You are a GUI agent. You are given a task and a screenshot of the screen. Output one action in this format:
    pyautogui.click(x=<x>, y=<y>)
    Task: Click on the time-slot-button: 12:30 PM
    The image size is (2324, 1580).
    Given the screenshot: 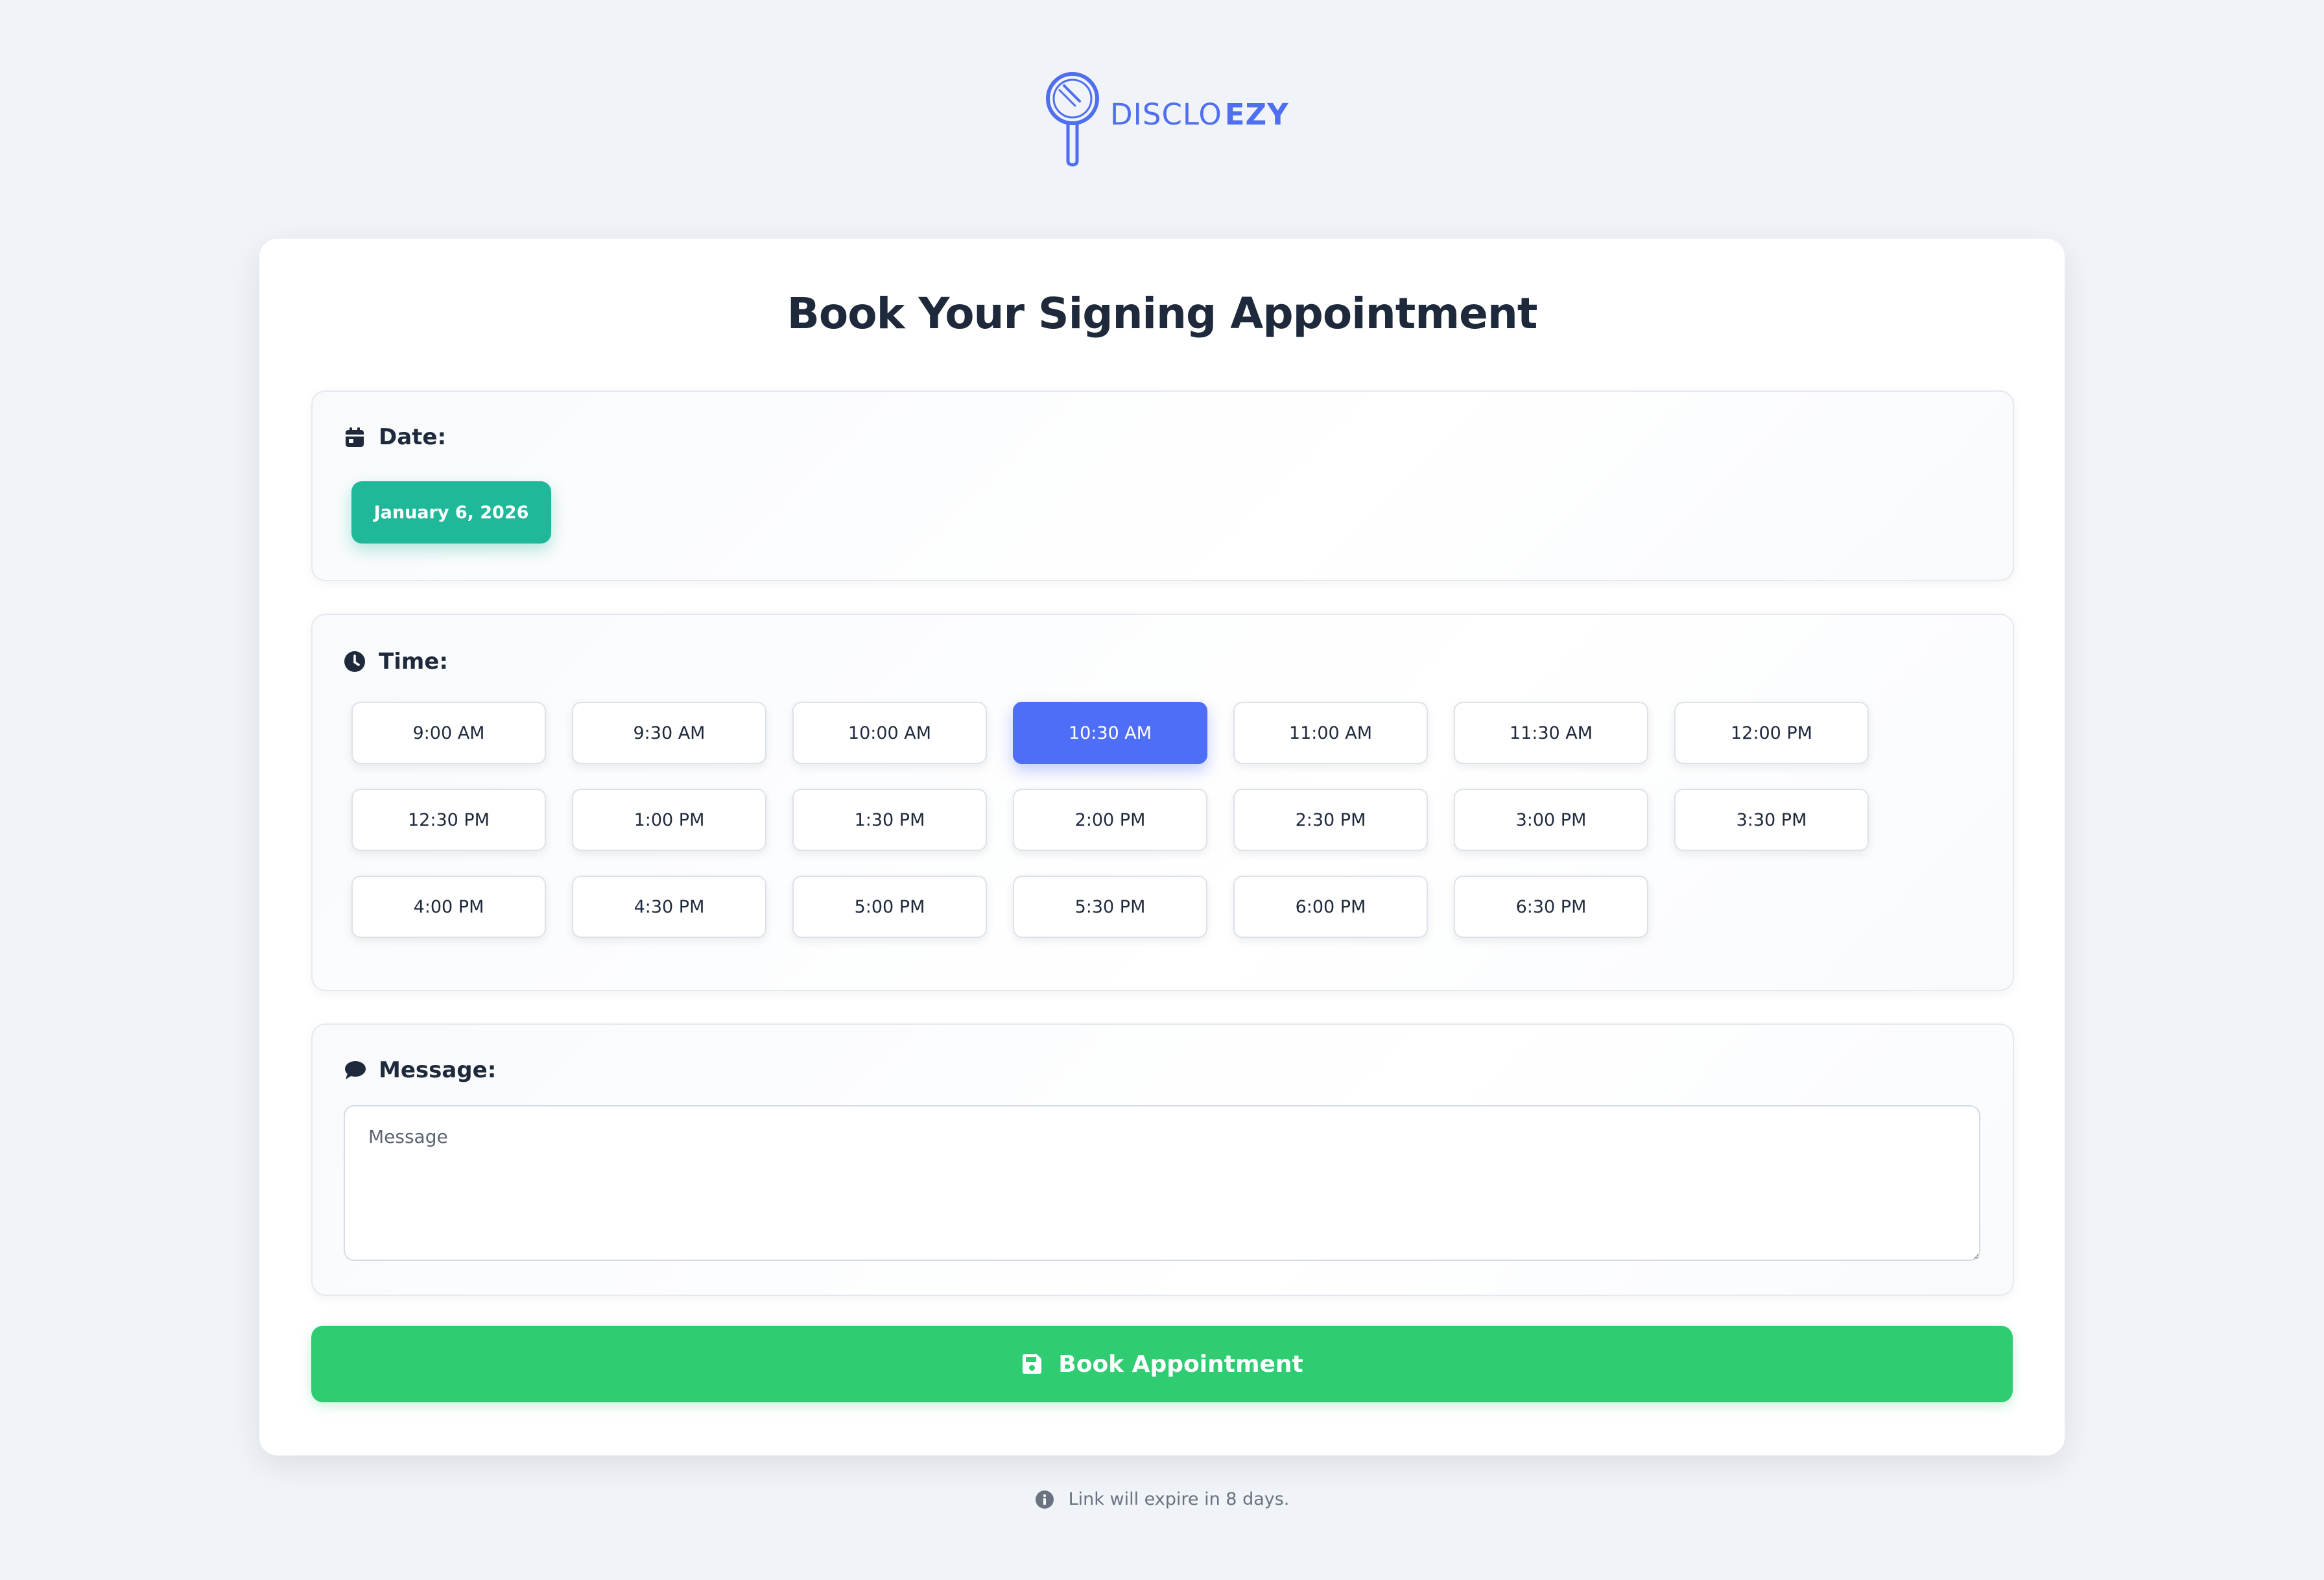 What is the action you would take?
    pyautogui.click(x=449, y=820)
    